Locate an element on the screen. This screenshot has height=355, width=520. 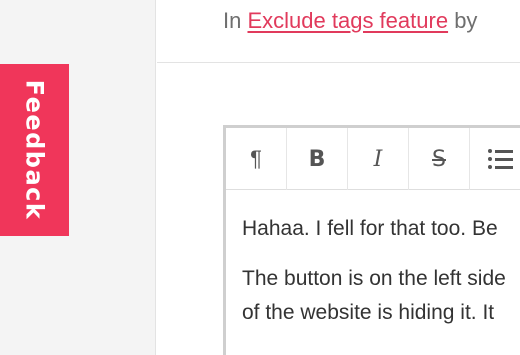
context-prefix: In is located at coordinates (232, 20).